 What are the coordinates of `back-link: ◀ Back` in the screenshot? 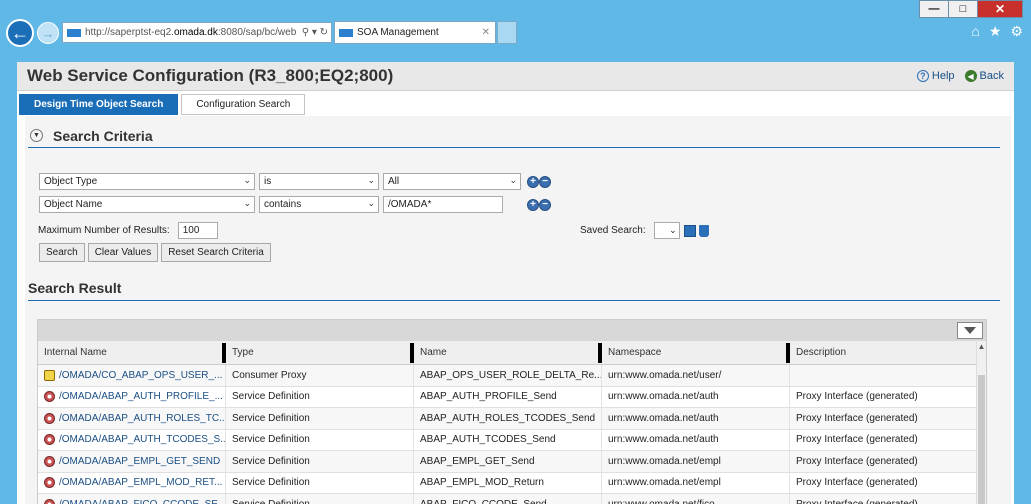 It's located at (984, 76).